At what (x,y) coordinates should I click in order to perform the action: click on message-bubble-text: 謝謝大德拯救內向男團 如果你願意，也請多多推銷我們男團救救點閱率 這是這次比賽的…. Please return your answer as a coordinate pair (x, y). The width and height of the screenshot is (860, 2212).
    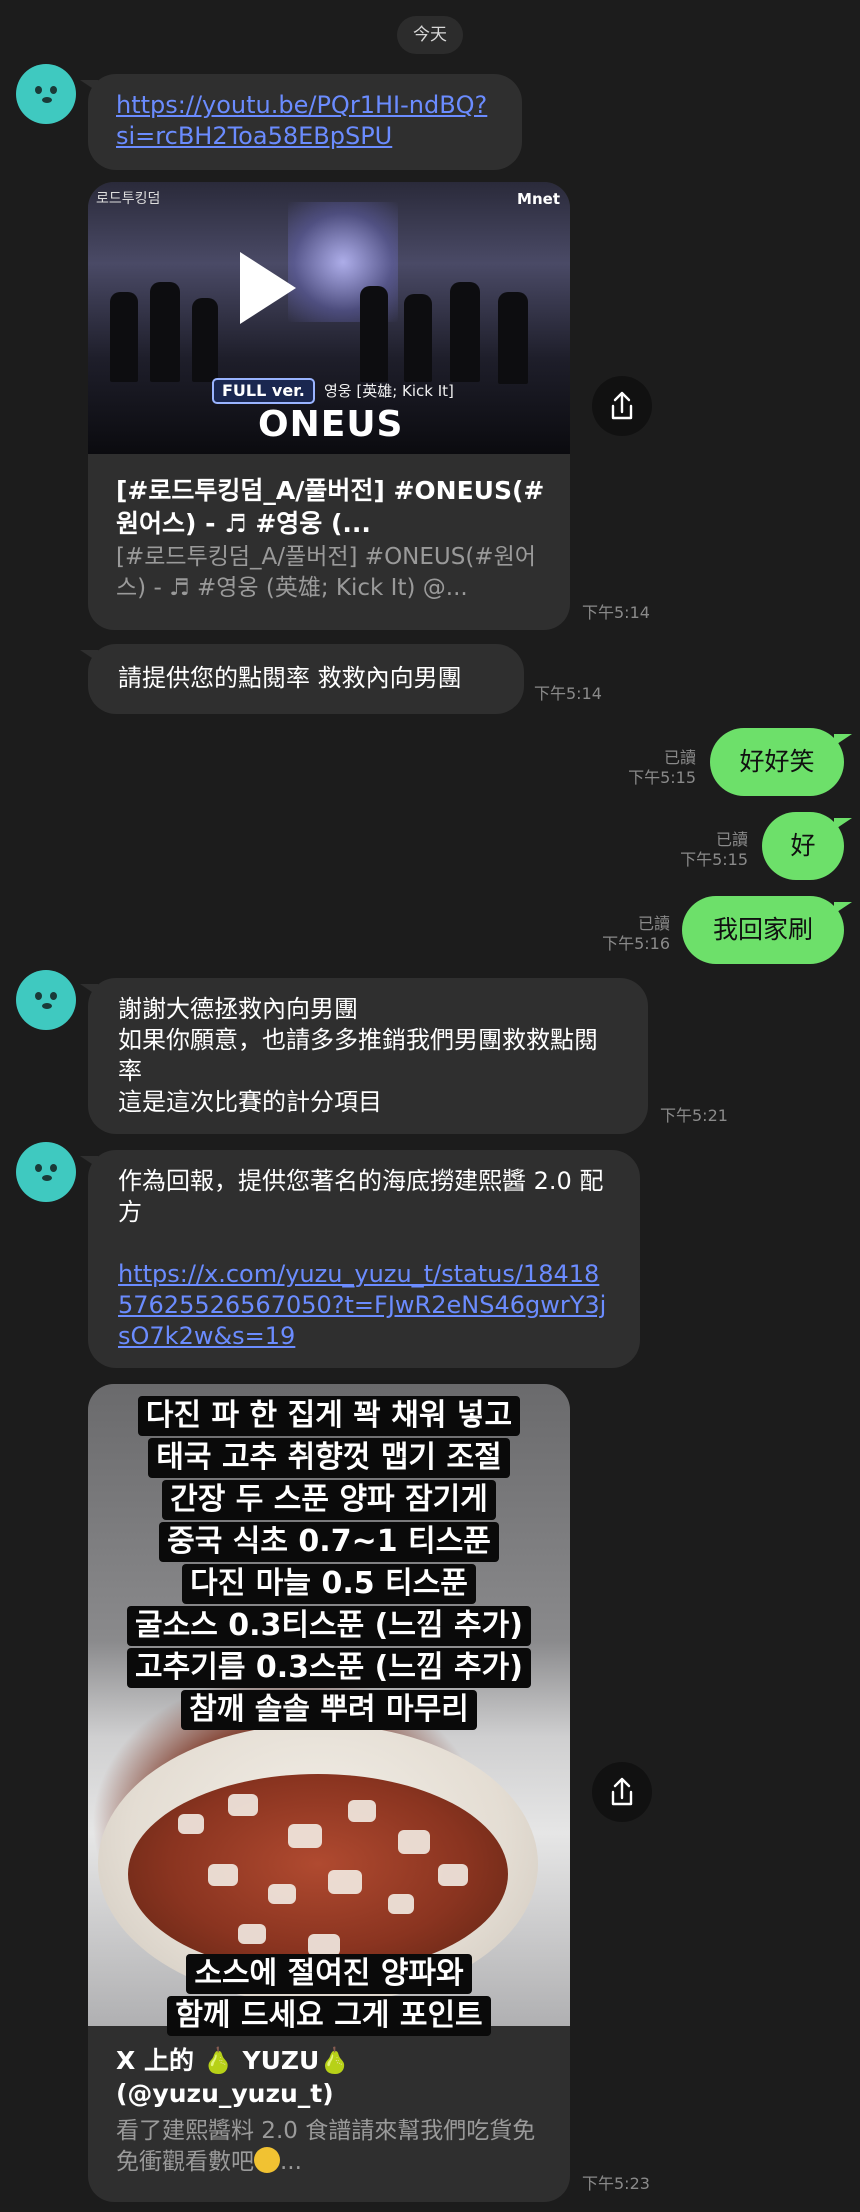
    Looking at the image, I should click on (364, 1056).